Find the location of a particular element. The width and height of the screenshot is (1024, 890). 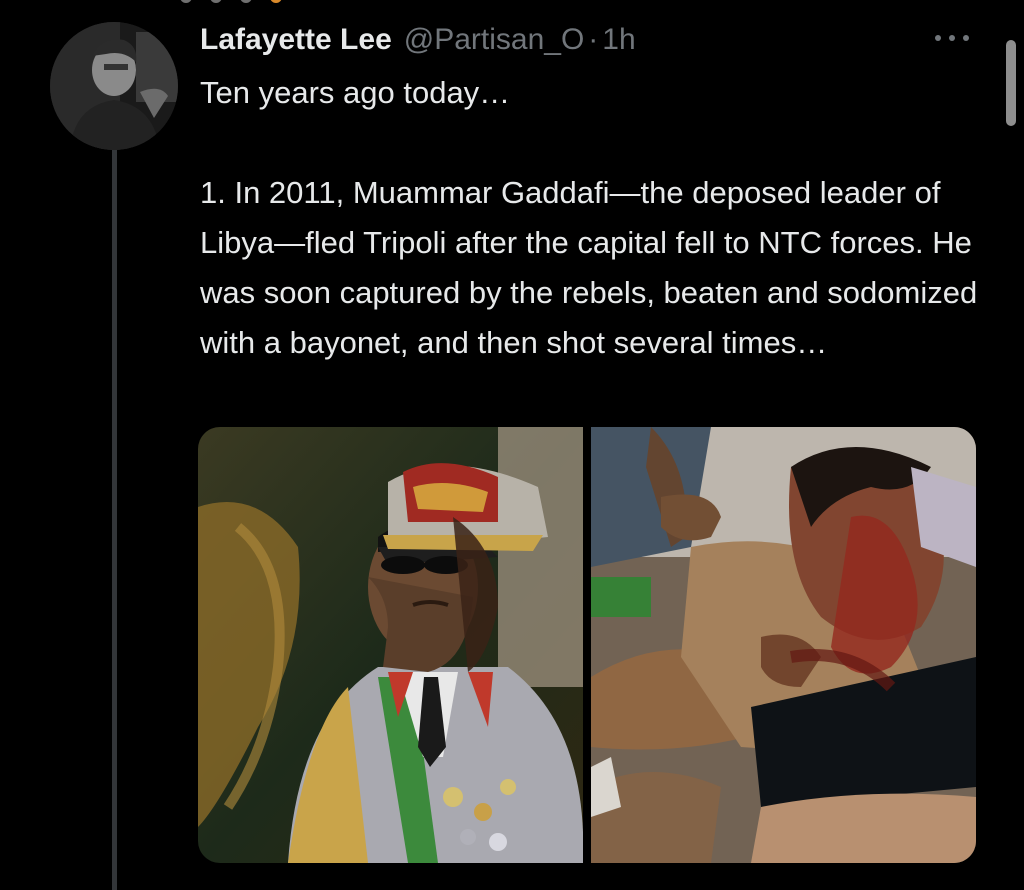

avatar-photo is located at coordinates (114, 86).